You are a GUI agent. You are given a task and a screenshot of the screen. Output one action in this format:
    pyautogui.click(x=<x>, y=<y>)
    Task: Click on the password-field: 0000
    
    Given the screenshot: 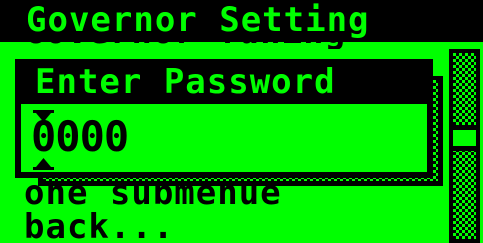 What is the action you would take?
    pyautogui.click(x=82, y=141)
    